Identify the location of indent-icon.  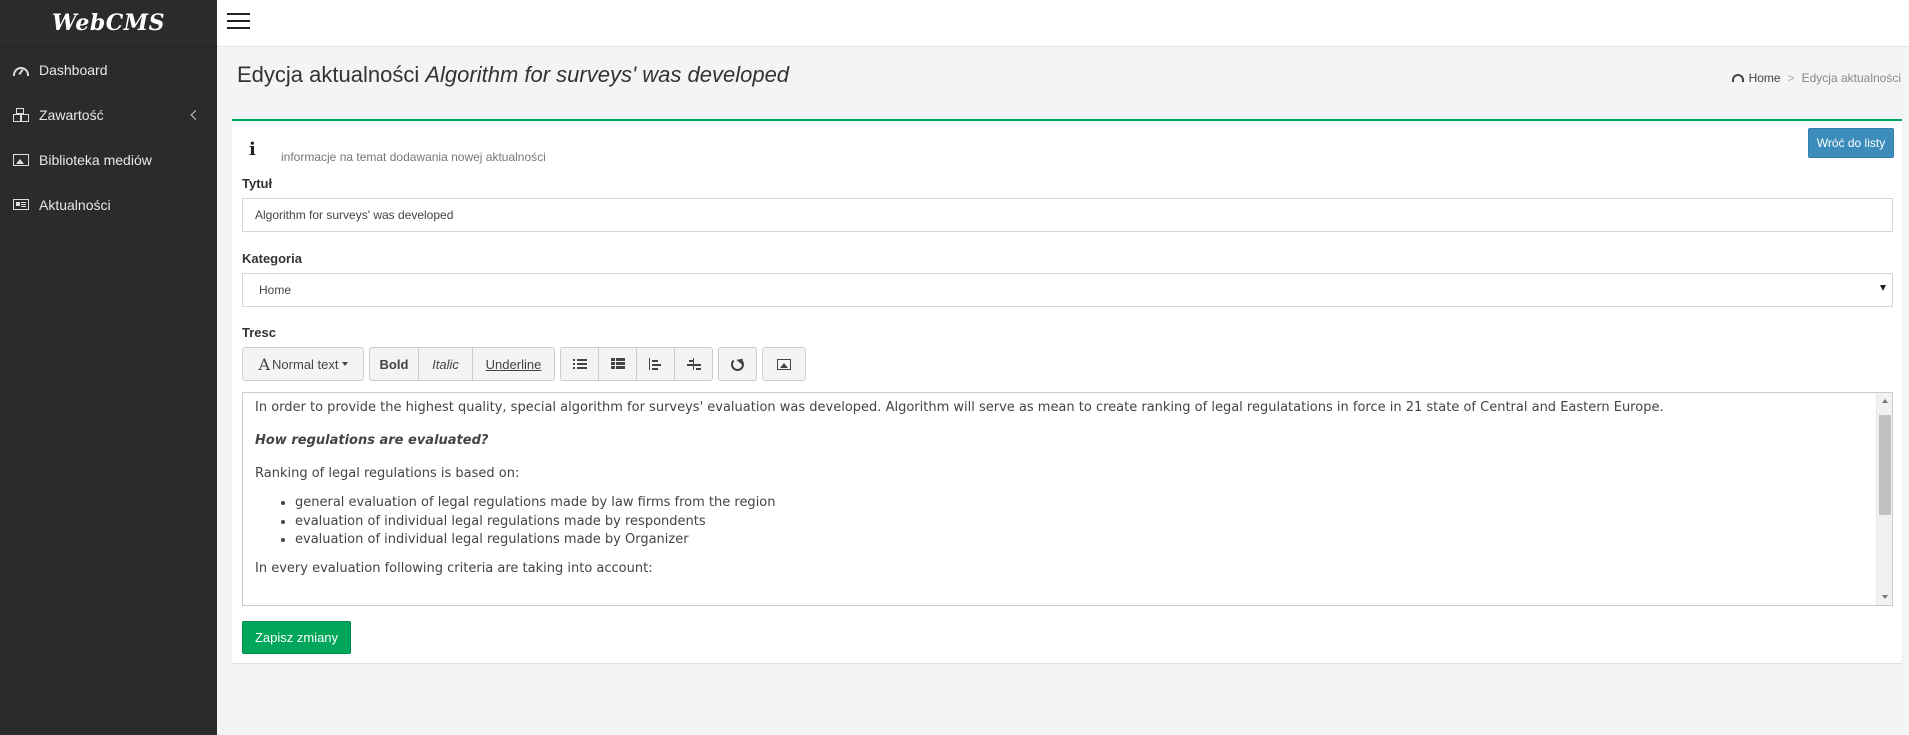
(693, 364).